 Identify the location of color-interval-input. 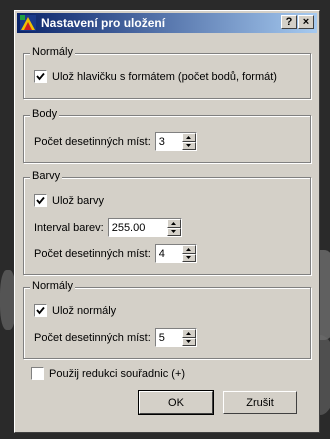
(137, 227).